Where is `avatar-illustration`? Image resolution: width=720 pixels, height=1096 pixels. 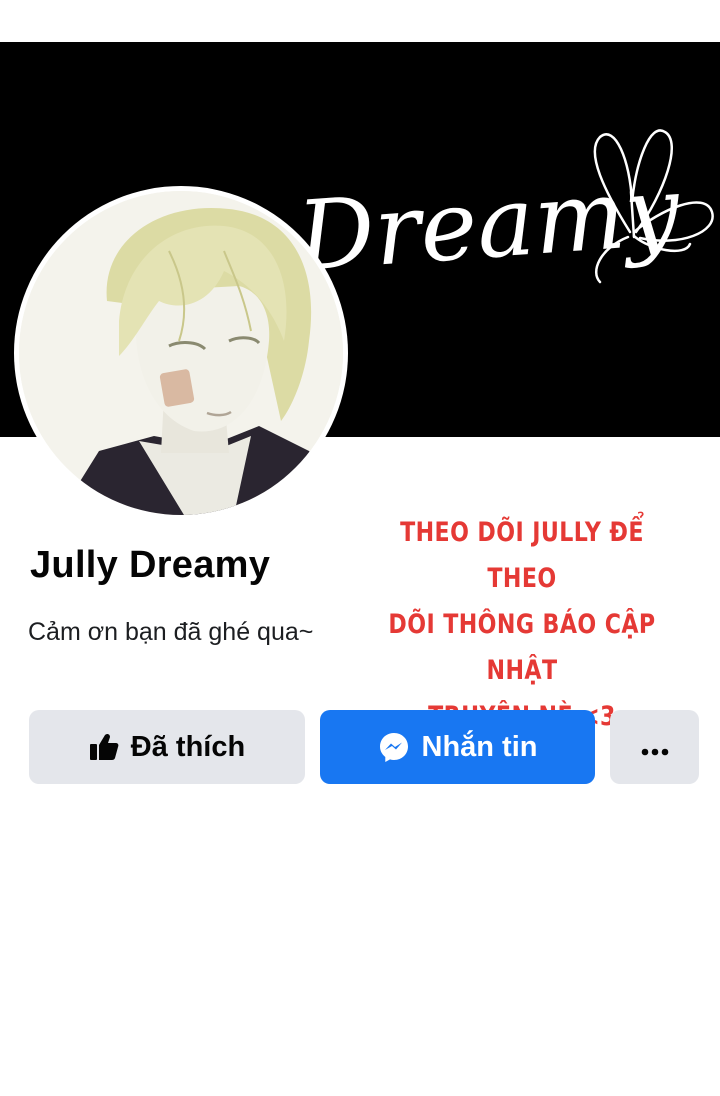 avatar-illustration is located at coordinates (181, 353).